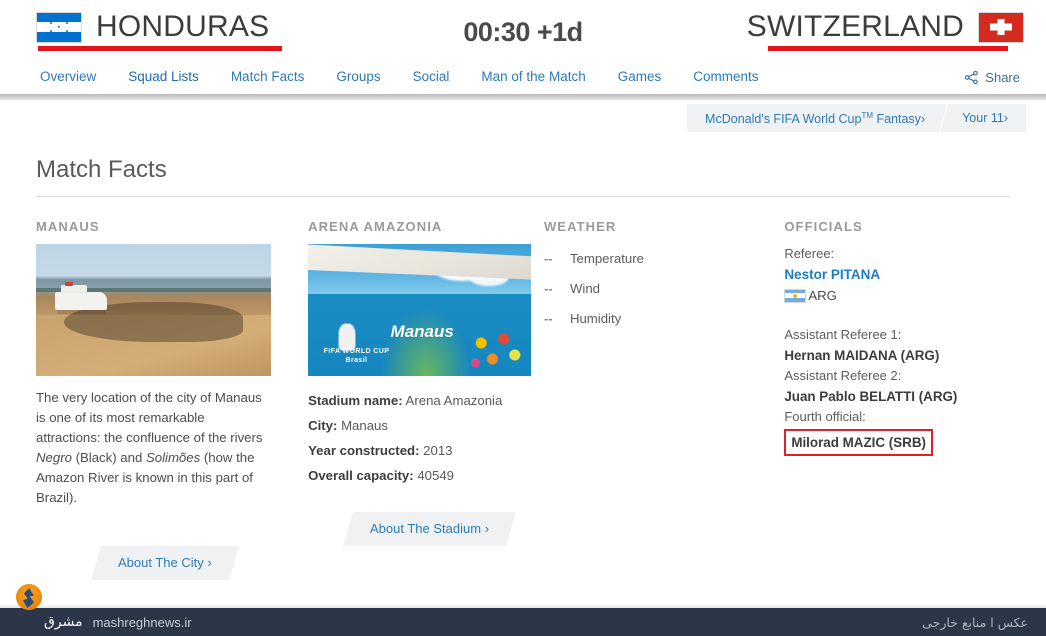  Describe the element at coordinates (897, 275) in the screenshot. I see `referee-name-link: Nestor PITANA` at that location.